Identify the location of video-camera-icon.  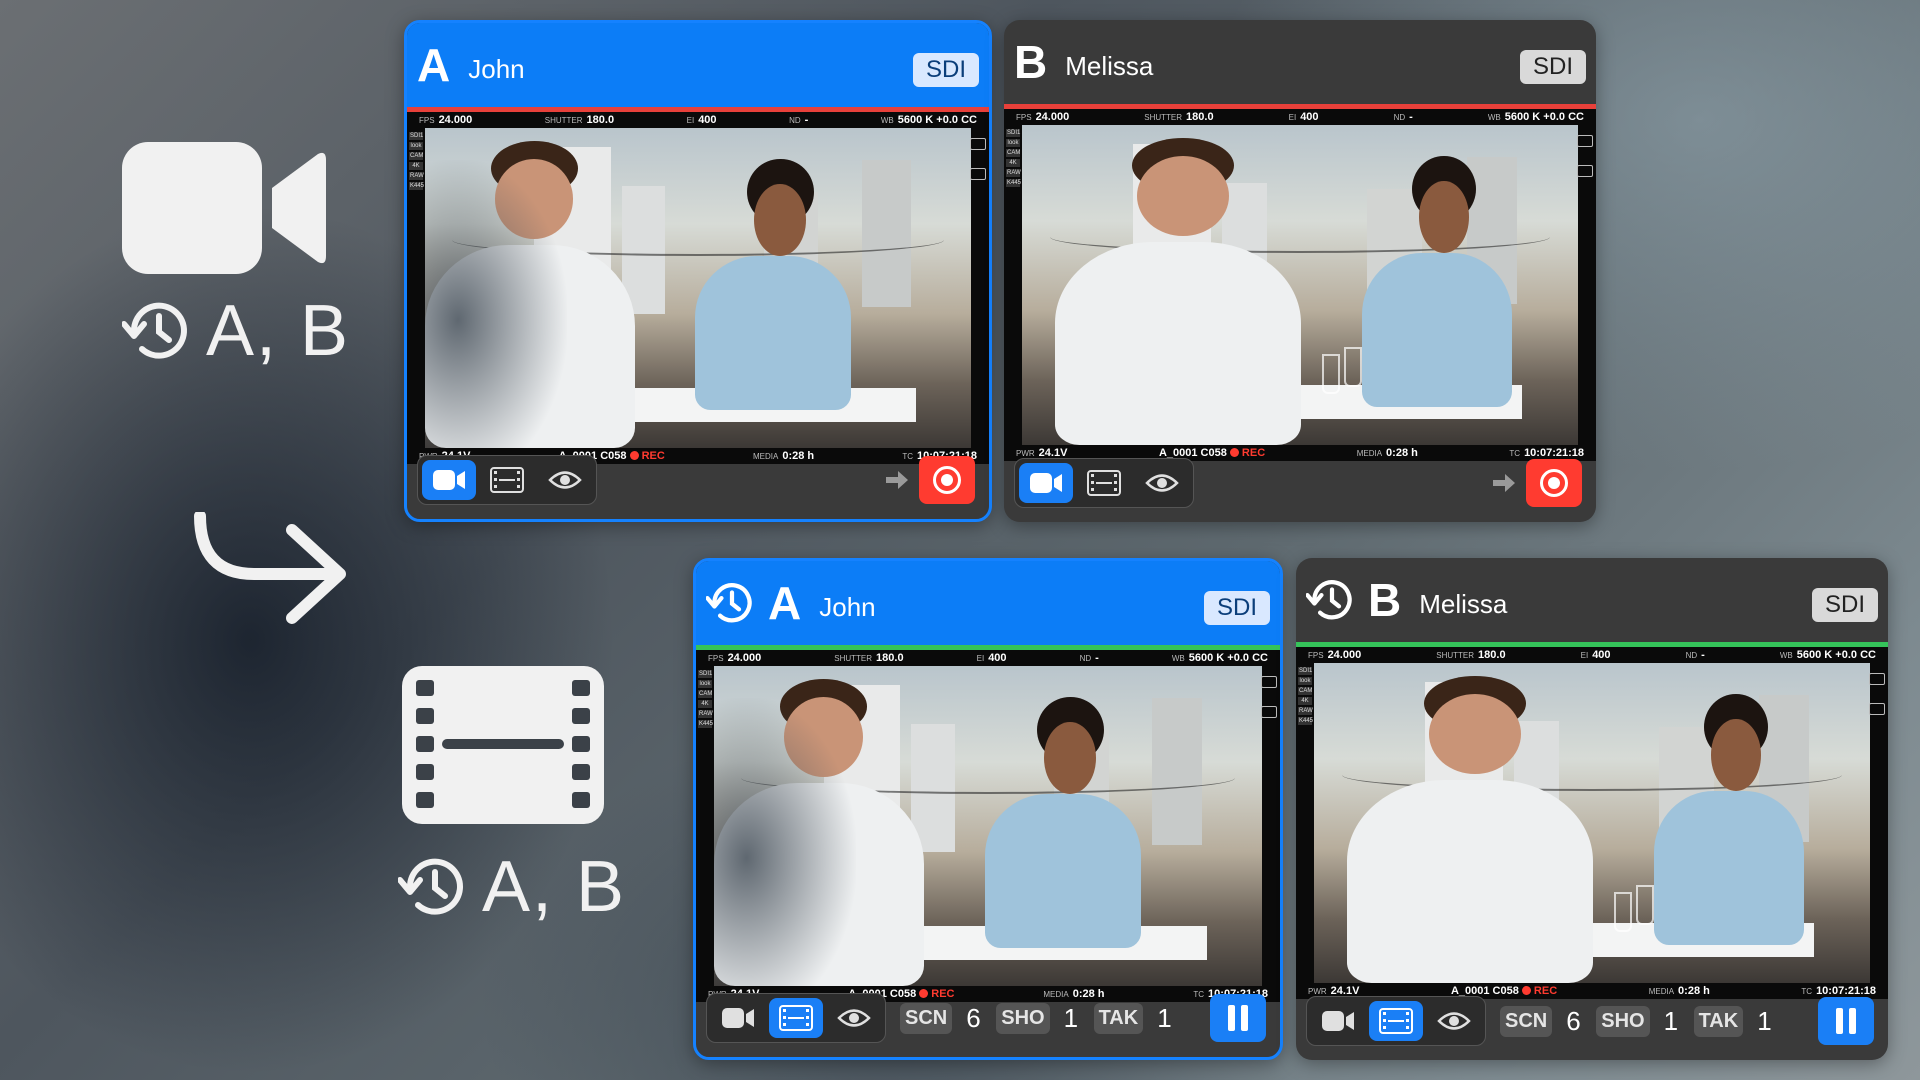
(1338, 1021).